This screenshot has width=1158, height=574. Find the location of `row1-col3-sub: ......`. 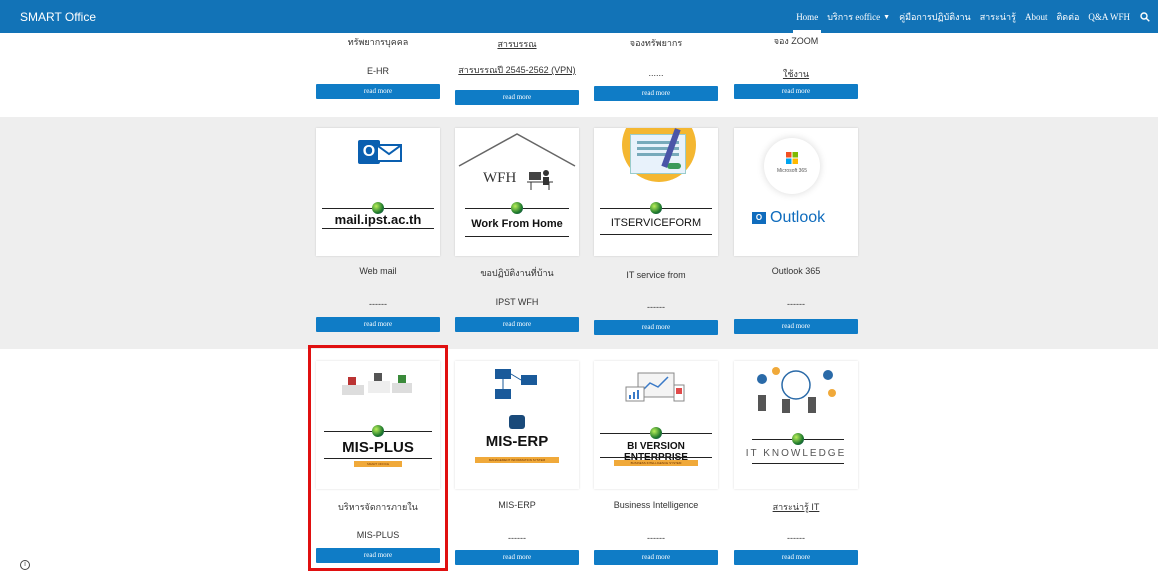

row1-col3-sub: ...... is located at coordinates (656, 73).